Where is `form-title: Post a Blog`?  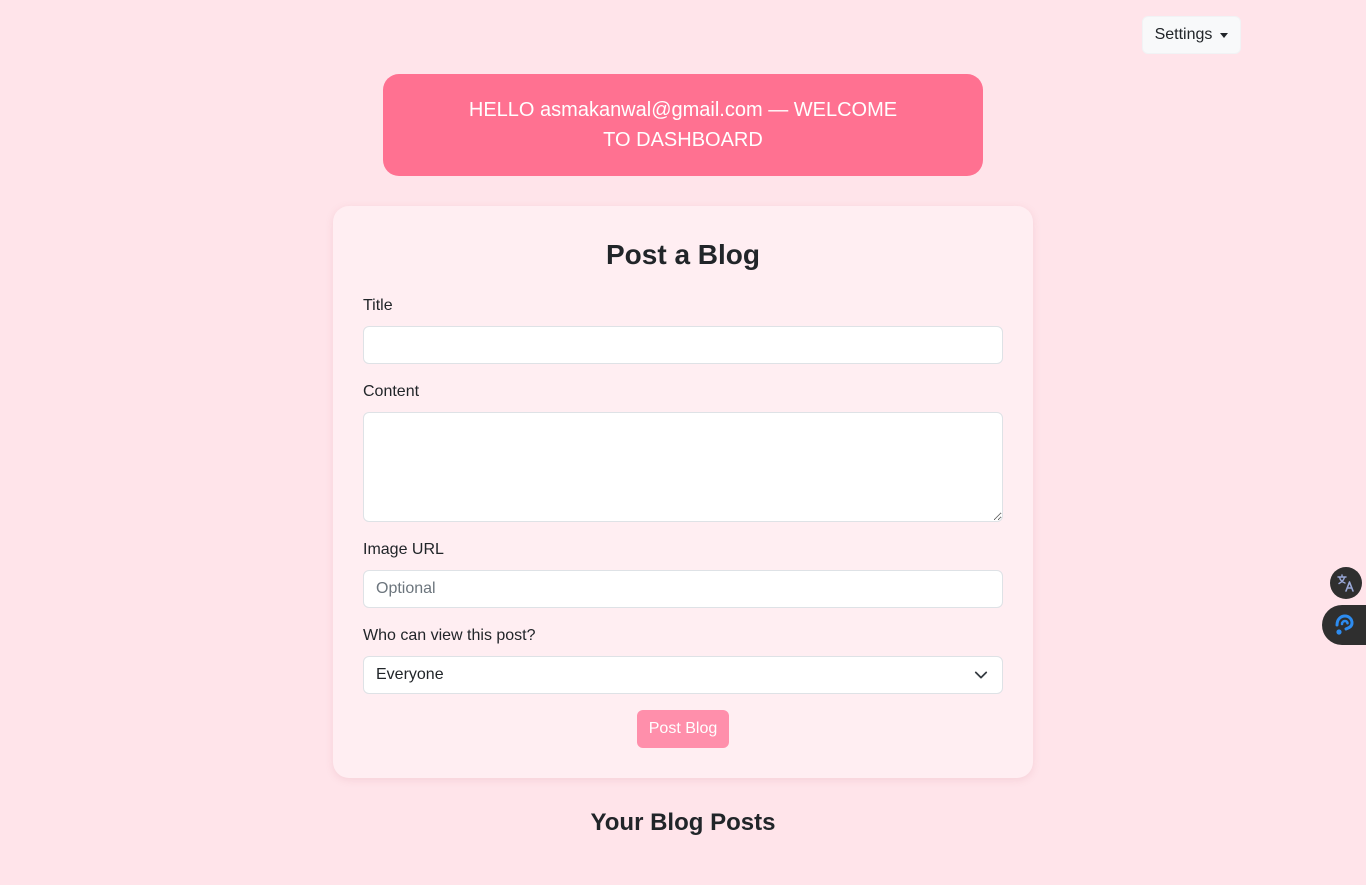
form-title: Post a Blog is located at coordinates (682, 254).